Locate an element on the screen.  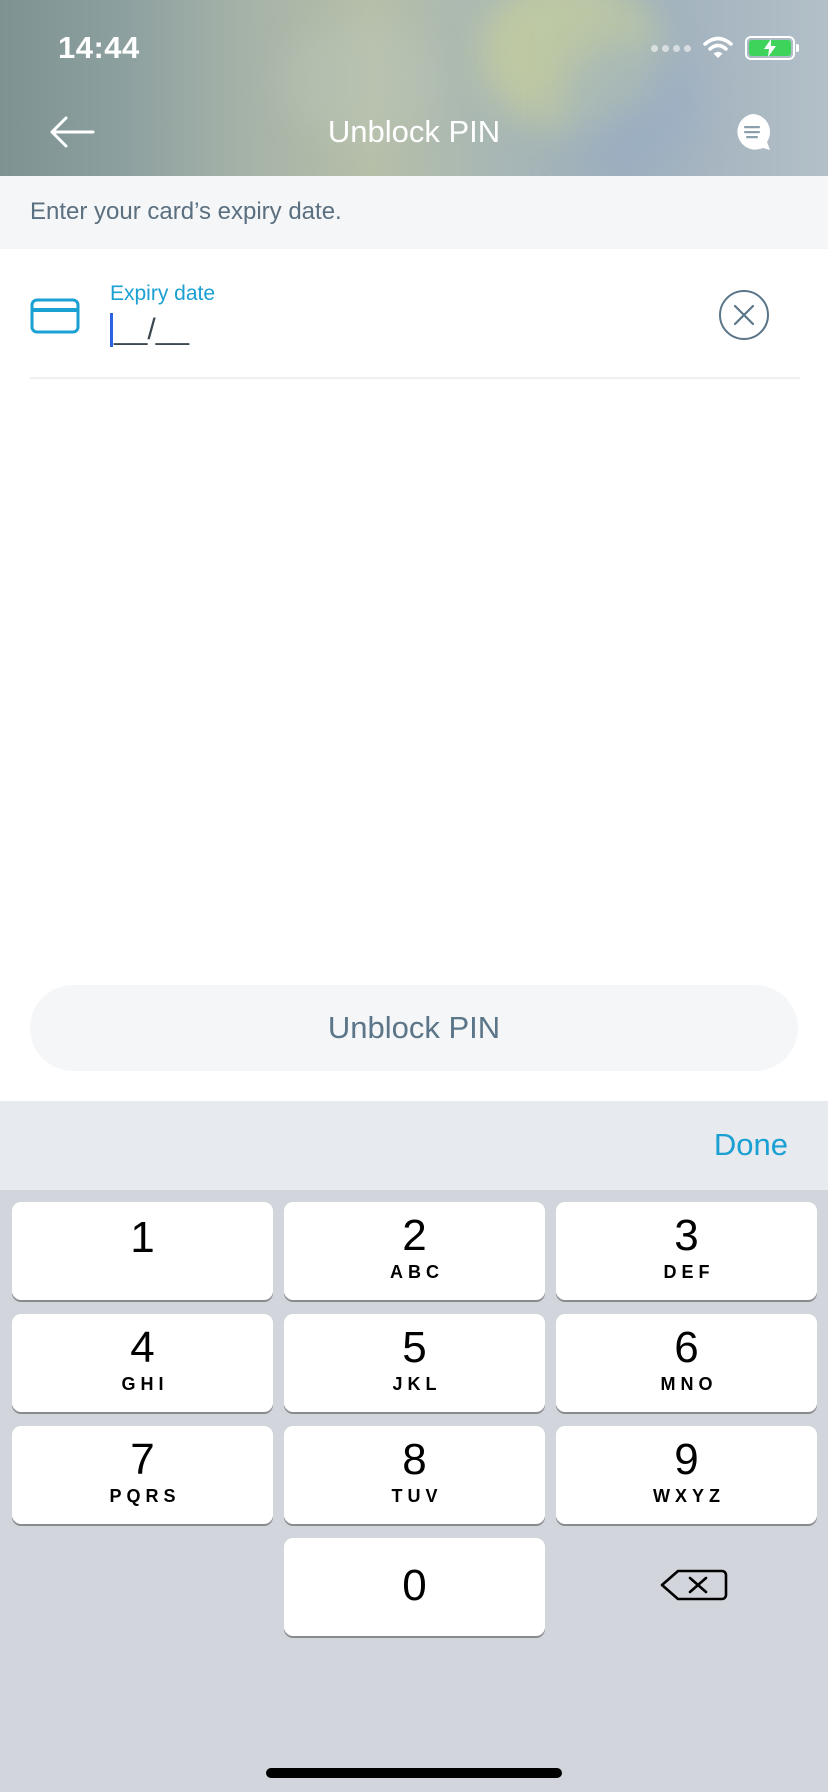
key-6: 6 MNO is located at coordinates (686, 1363).